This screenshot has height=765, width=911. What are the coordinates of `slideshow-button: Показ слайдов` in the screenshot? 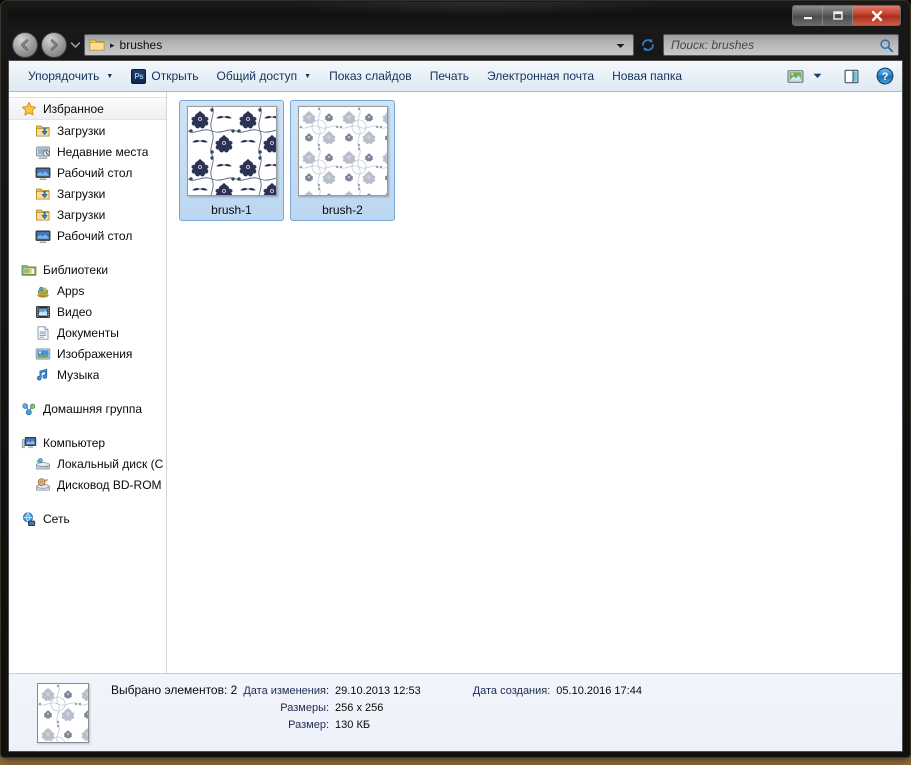 It's located at (370, 76).